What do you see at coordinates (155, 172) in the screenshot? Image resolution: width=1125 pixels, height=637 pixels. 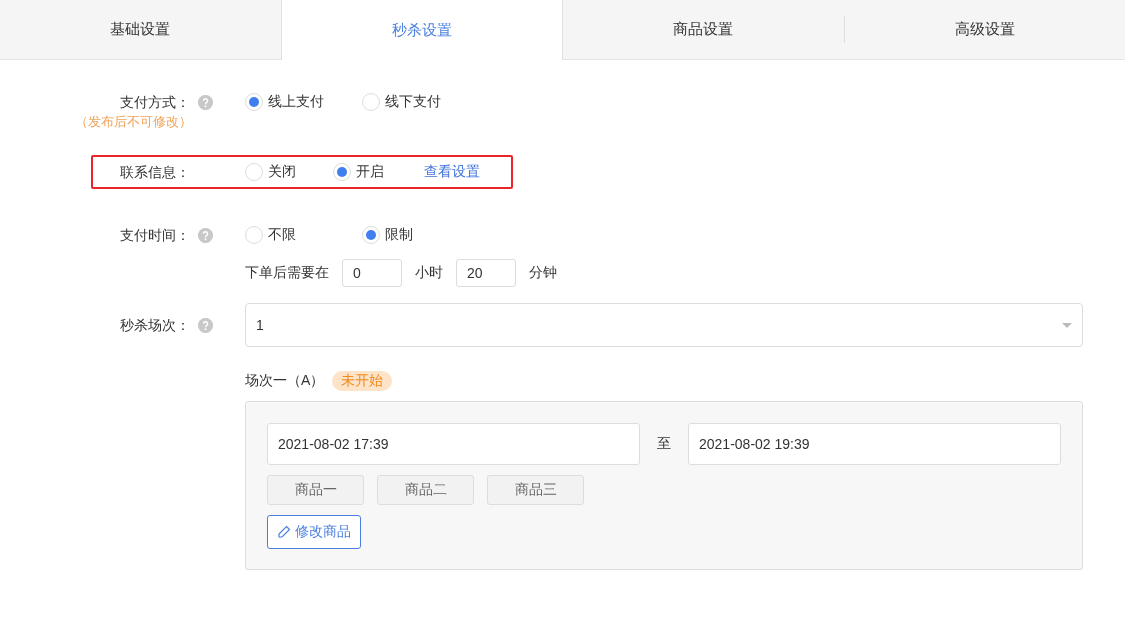 I see `field-label: 联系信息：` at bounding box center [155, 172].